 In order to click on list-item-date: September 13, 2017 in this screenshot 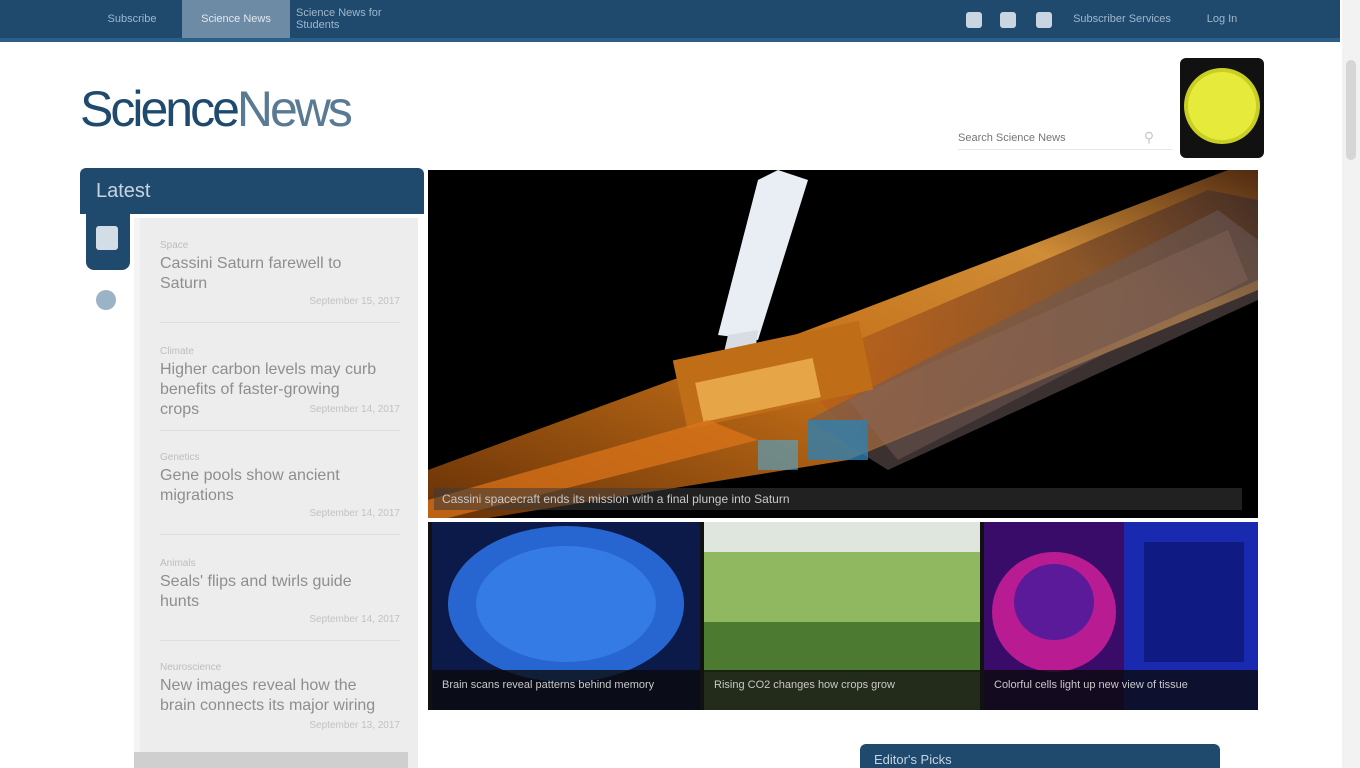, I will do `click(354, 725)`.